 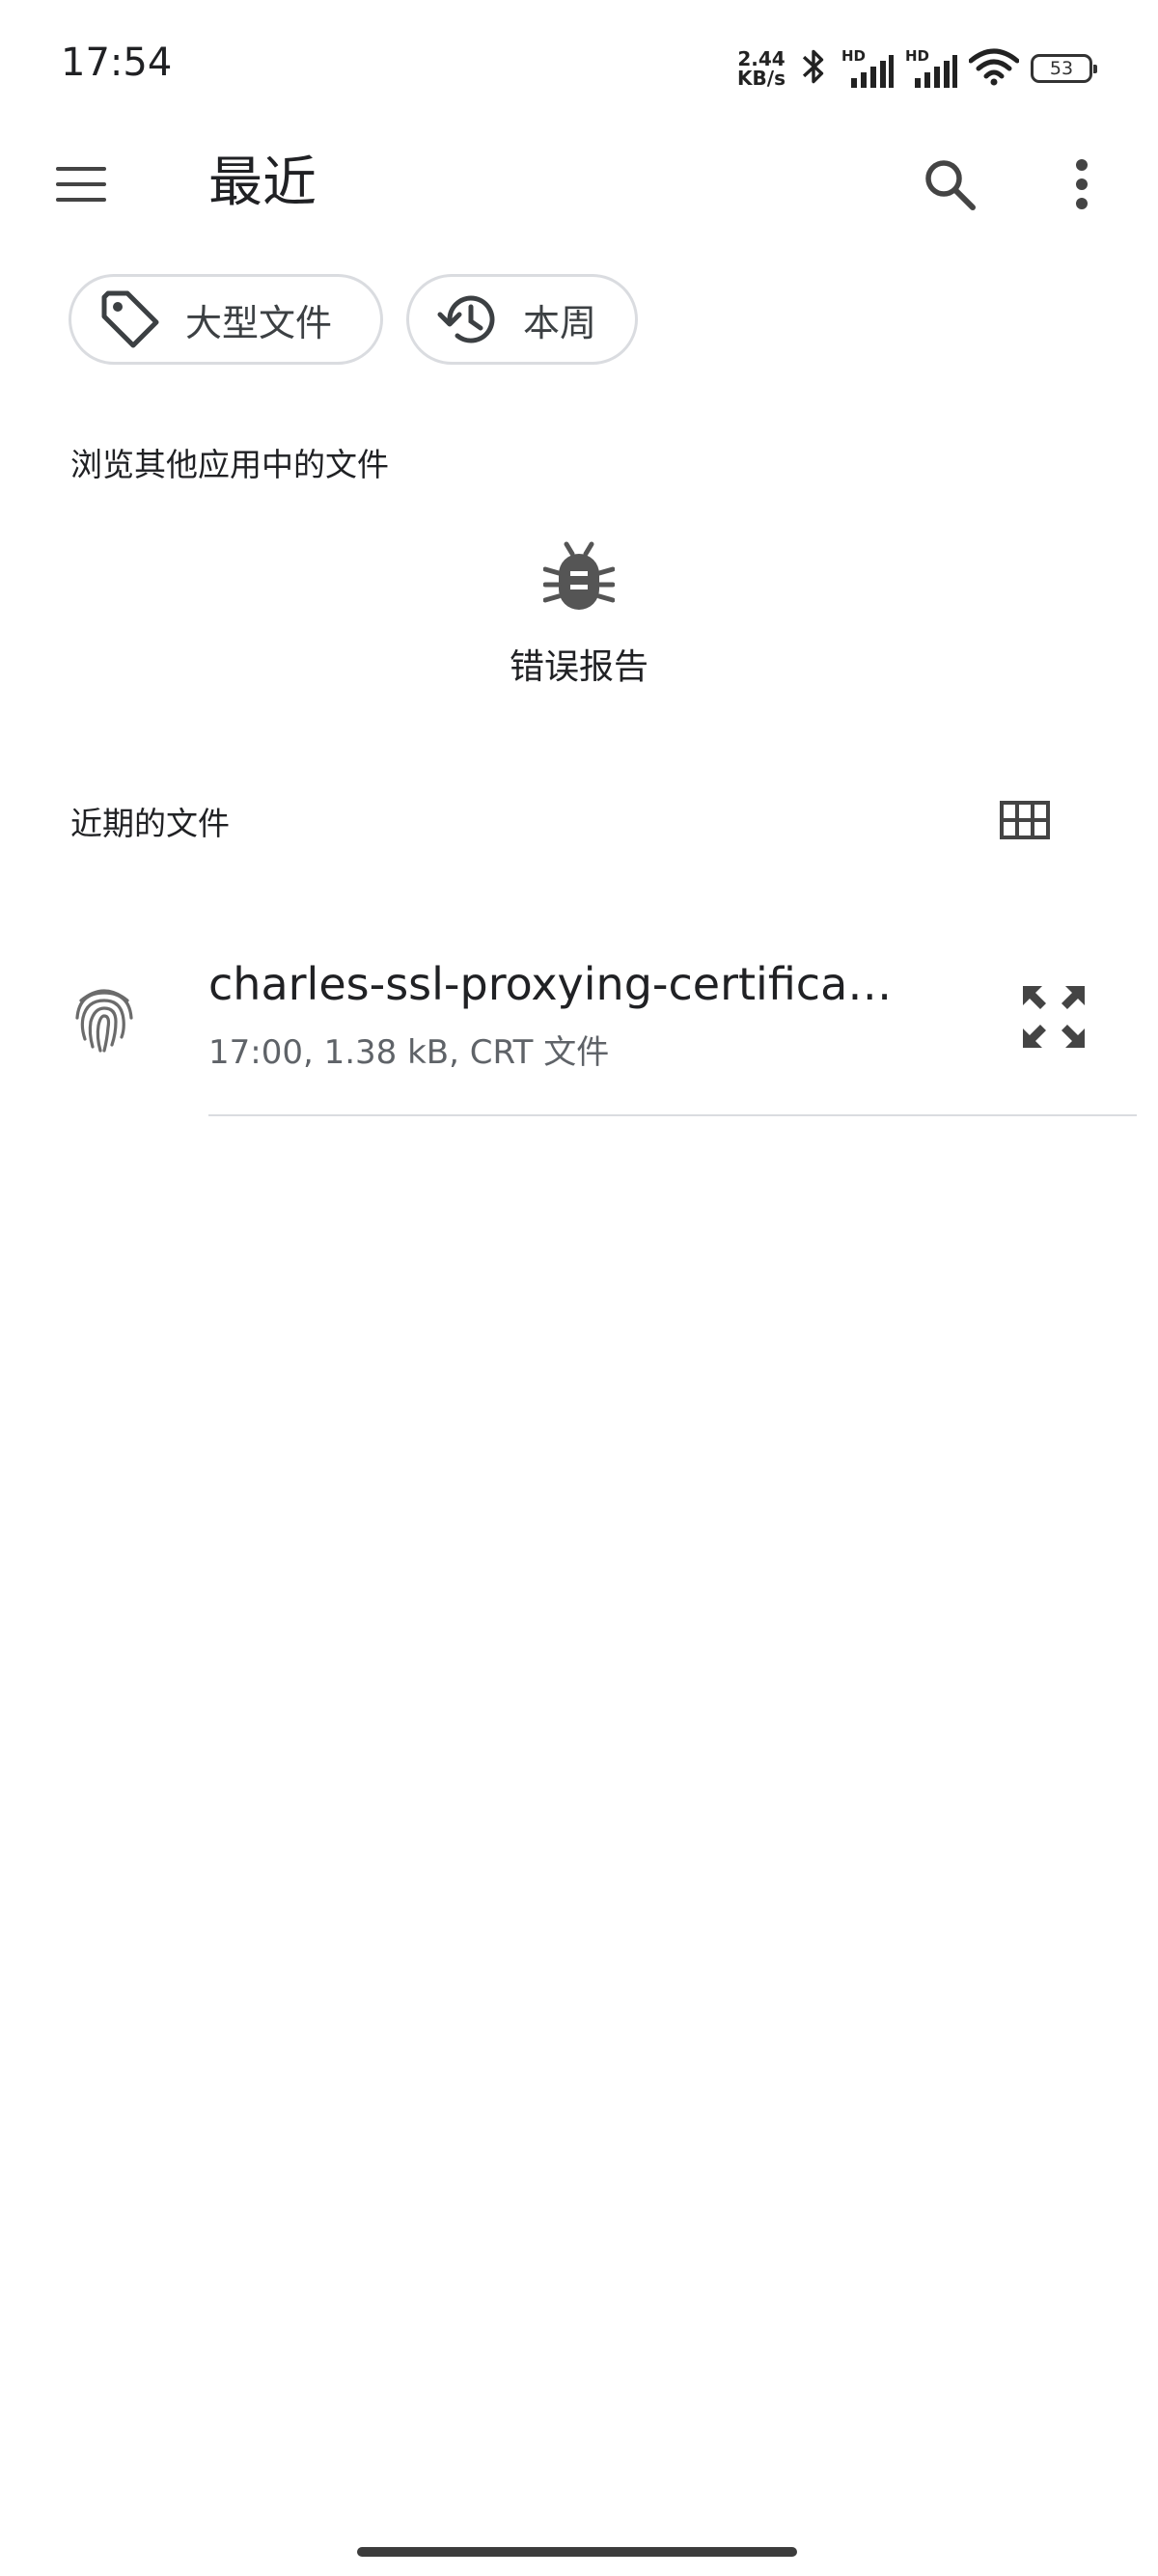 I want to click on wifi-icon, so click(x=994, y=68).